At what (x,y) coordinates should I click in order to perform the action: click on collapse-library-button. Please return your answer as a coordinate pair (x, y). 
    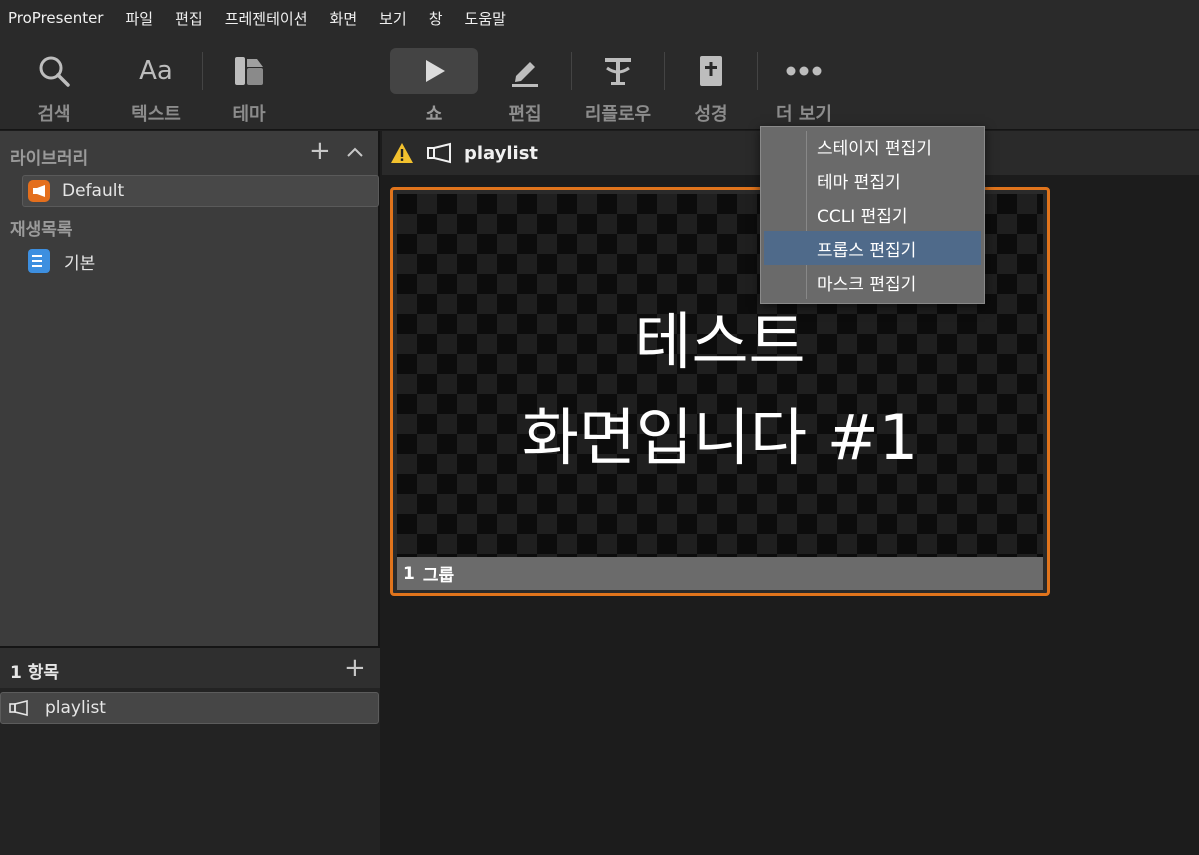
    Looking at the image, I should click on (355, 153).